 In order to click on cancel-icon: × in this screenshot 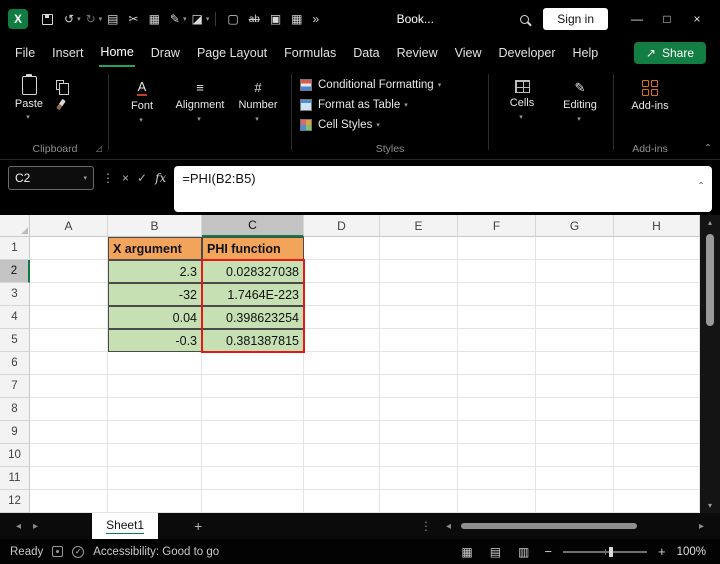, I will do `click(125, 178)`.